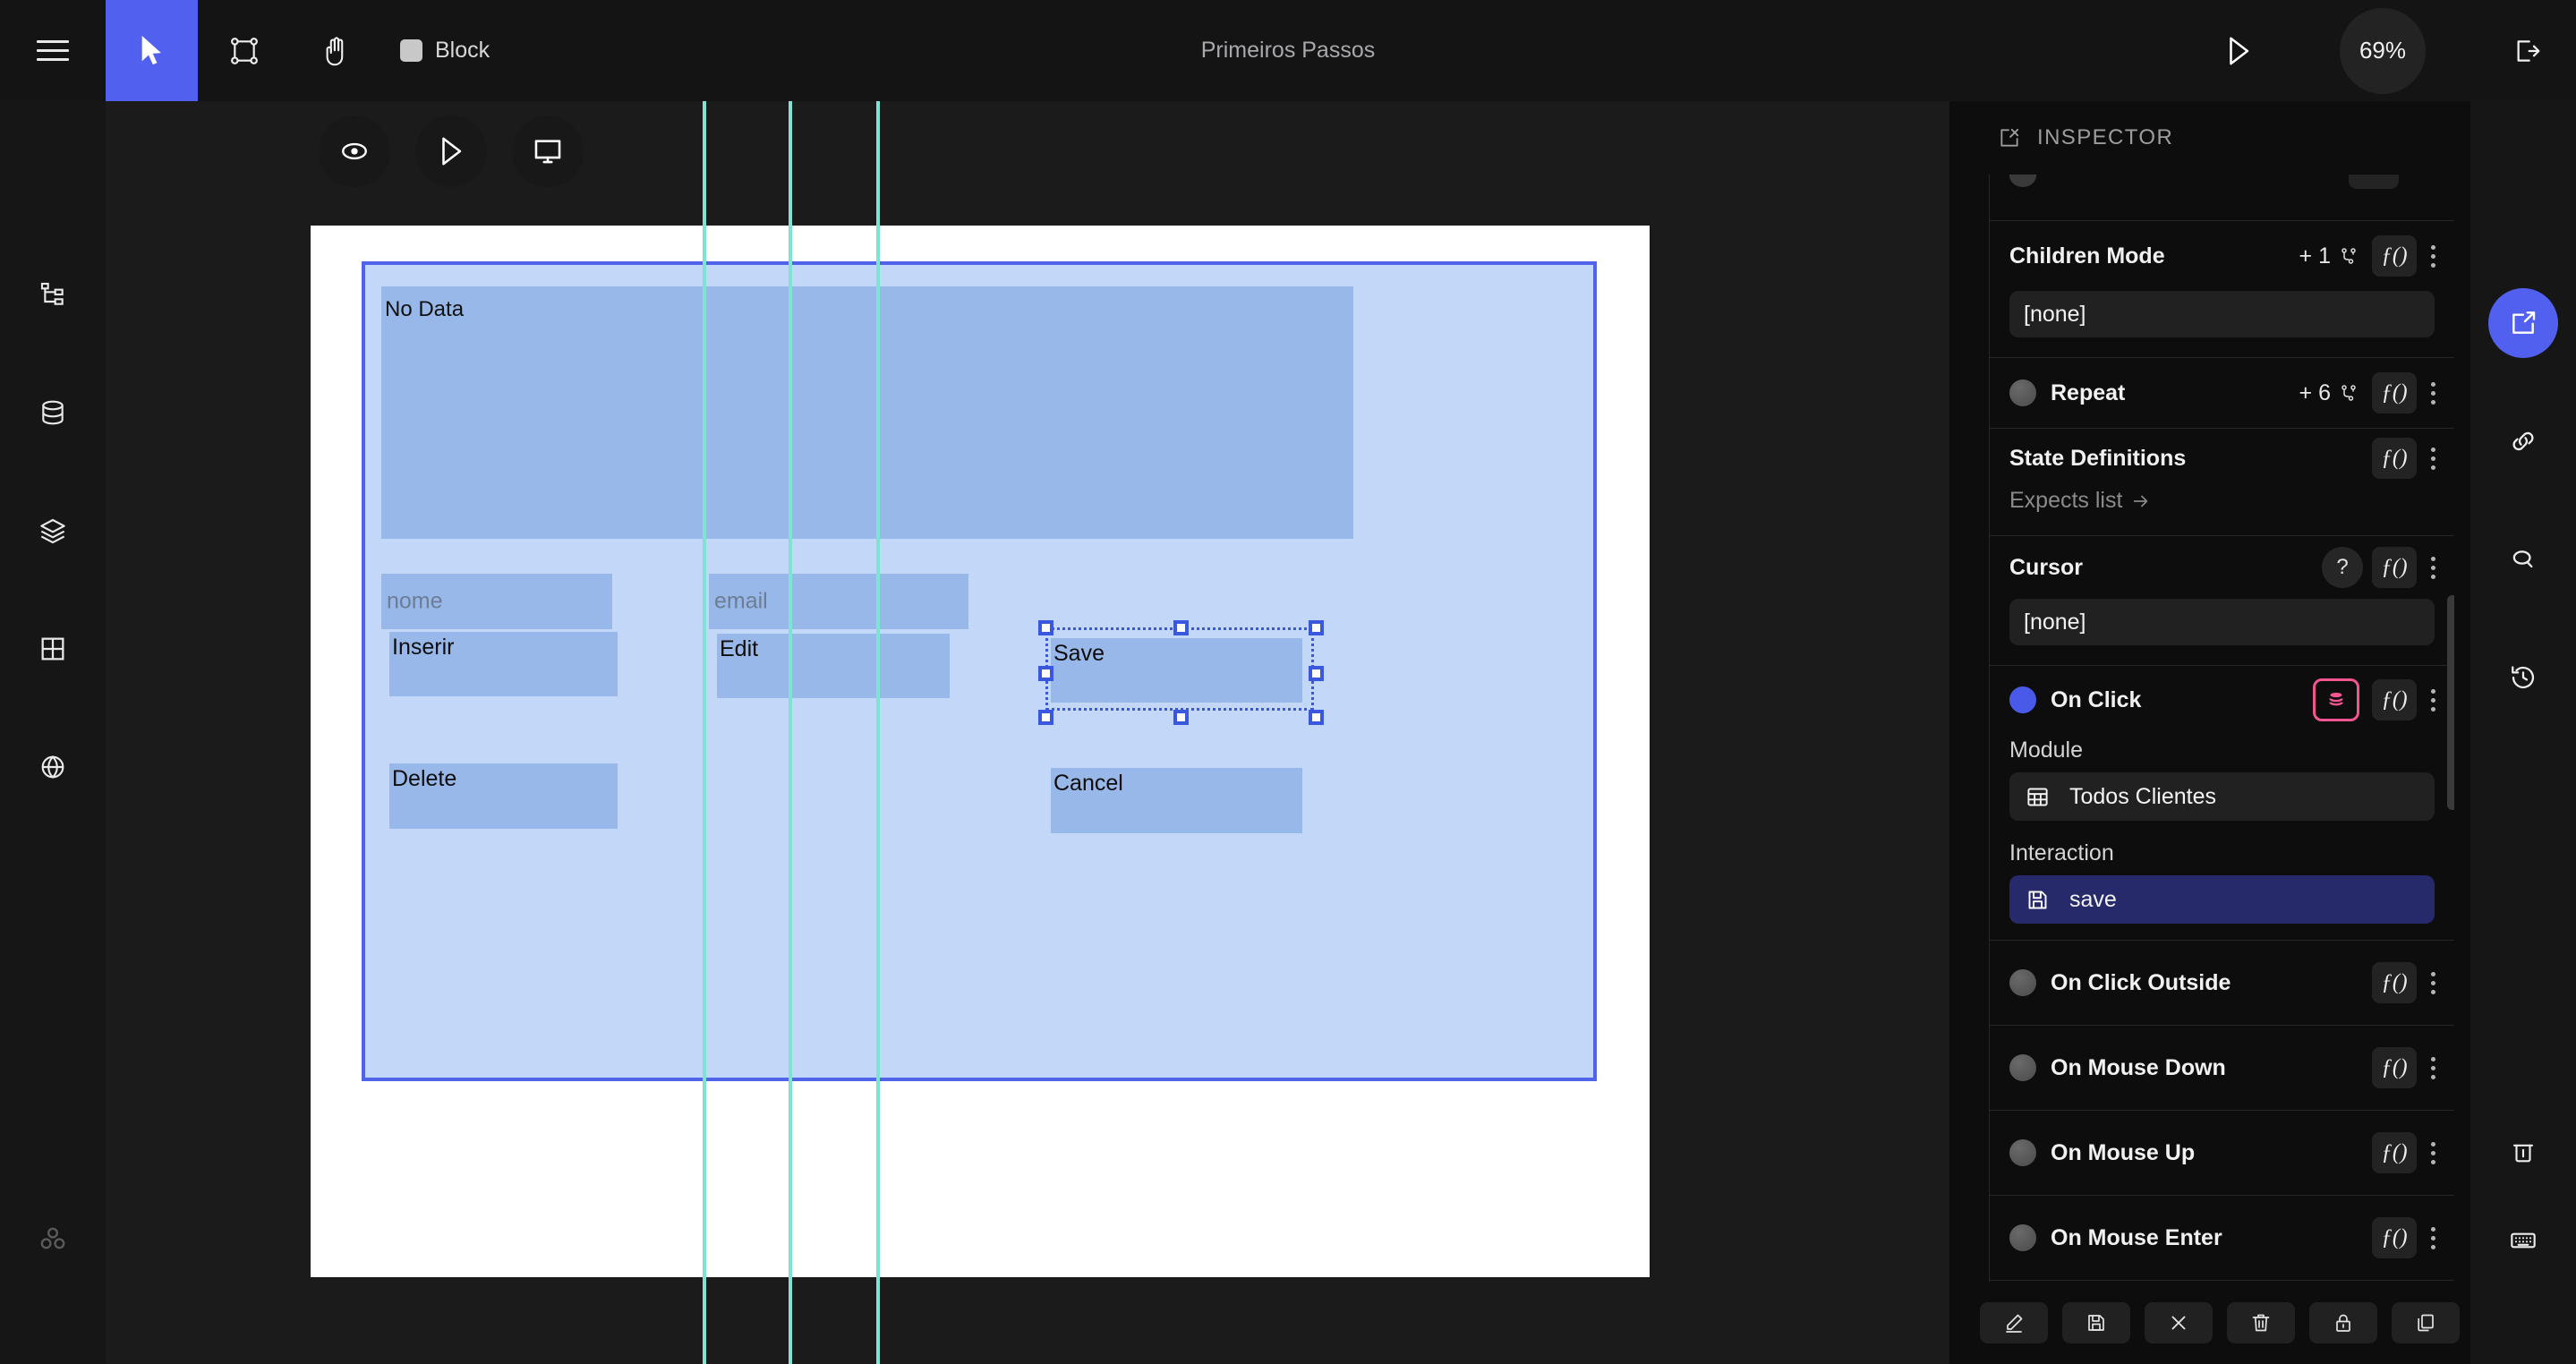 This screenshot has height=1364, width=2576. I want to click on cursor-help-icon: ?, so click(2342, 567).